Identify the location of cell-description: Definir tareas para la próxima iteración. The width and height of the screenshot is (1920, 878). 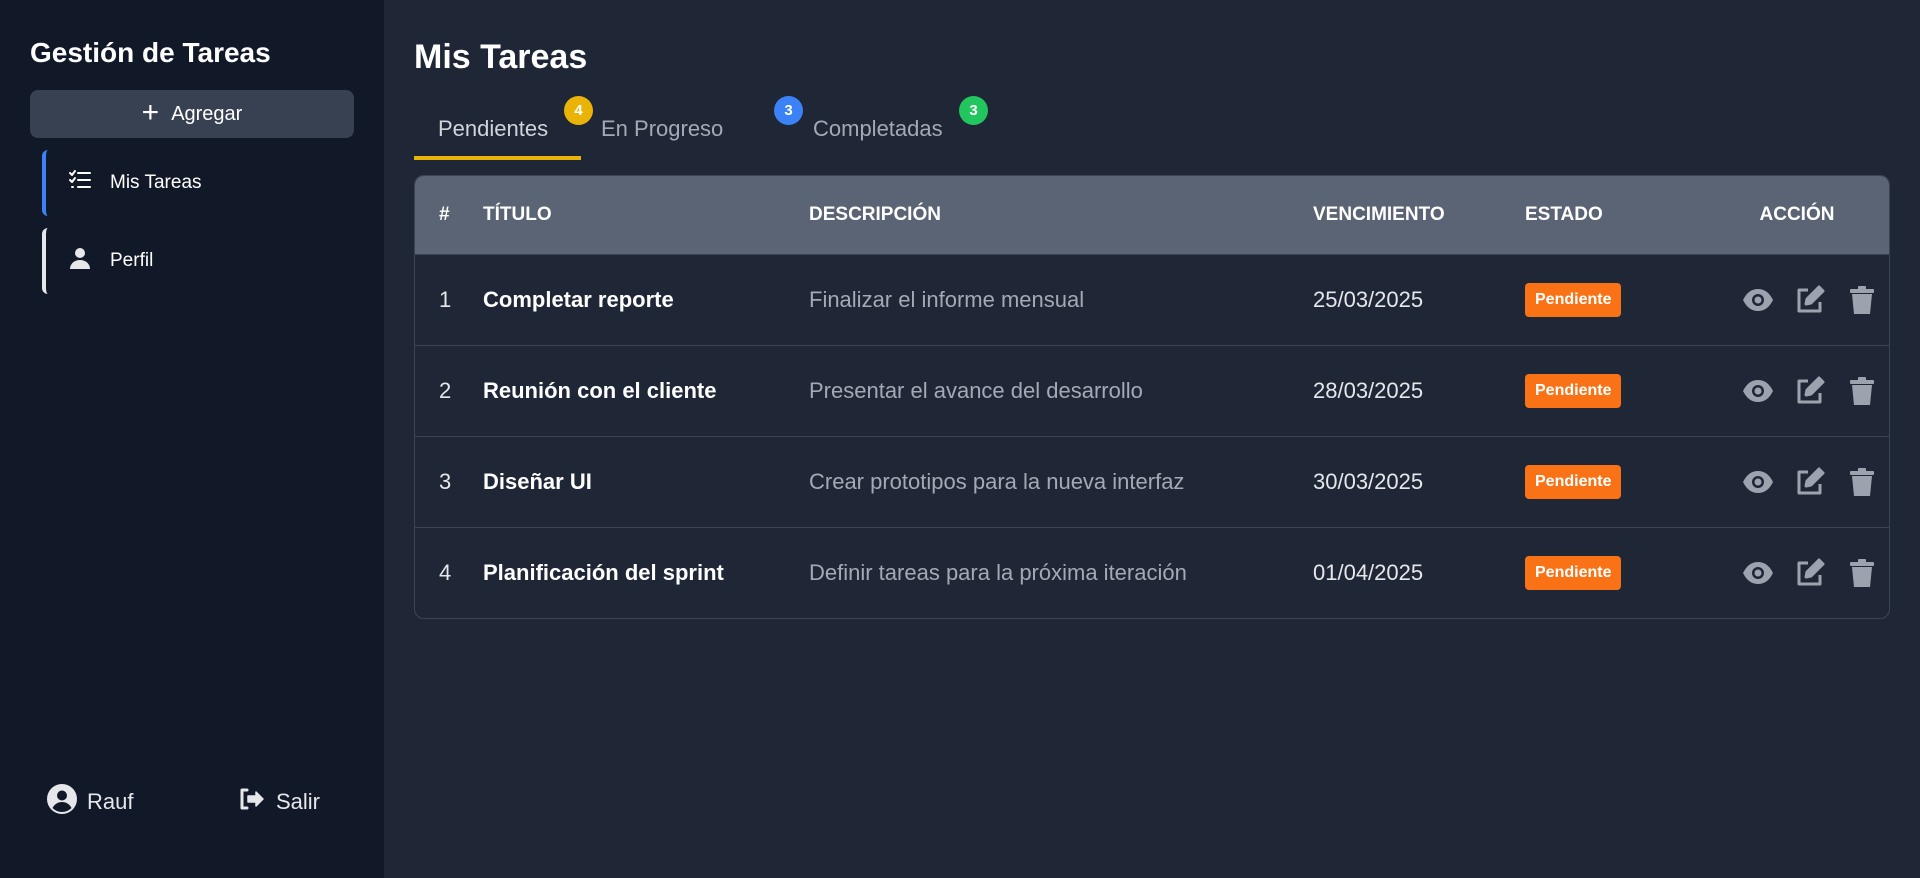
(998, 572).